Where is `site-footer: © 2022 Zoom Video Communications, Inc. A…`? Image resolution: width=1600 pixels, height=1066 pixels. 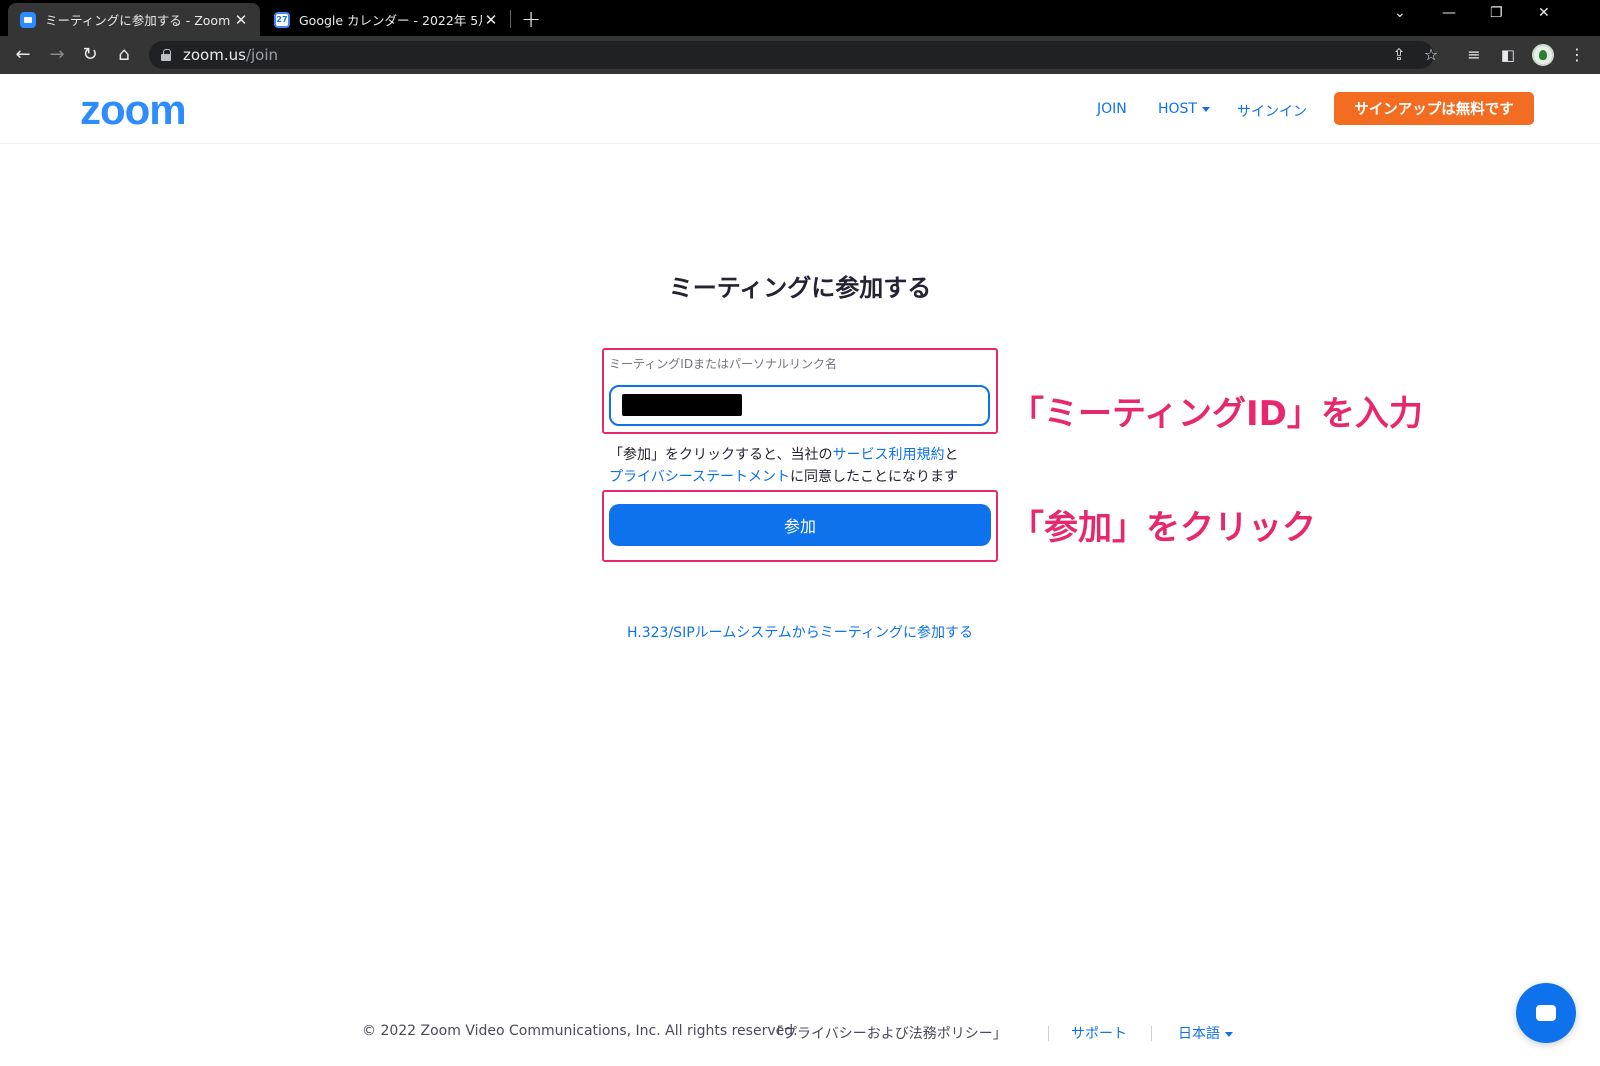
site-footer: © 2022 Zoom Video Communications, Inc. A… is located at coordinates (800, 1034).